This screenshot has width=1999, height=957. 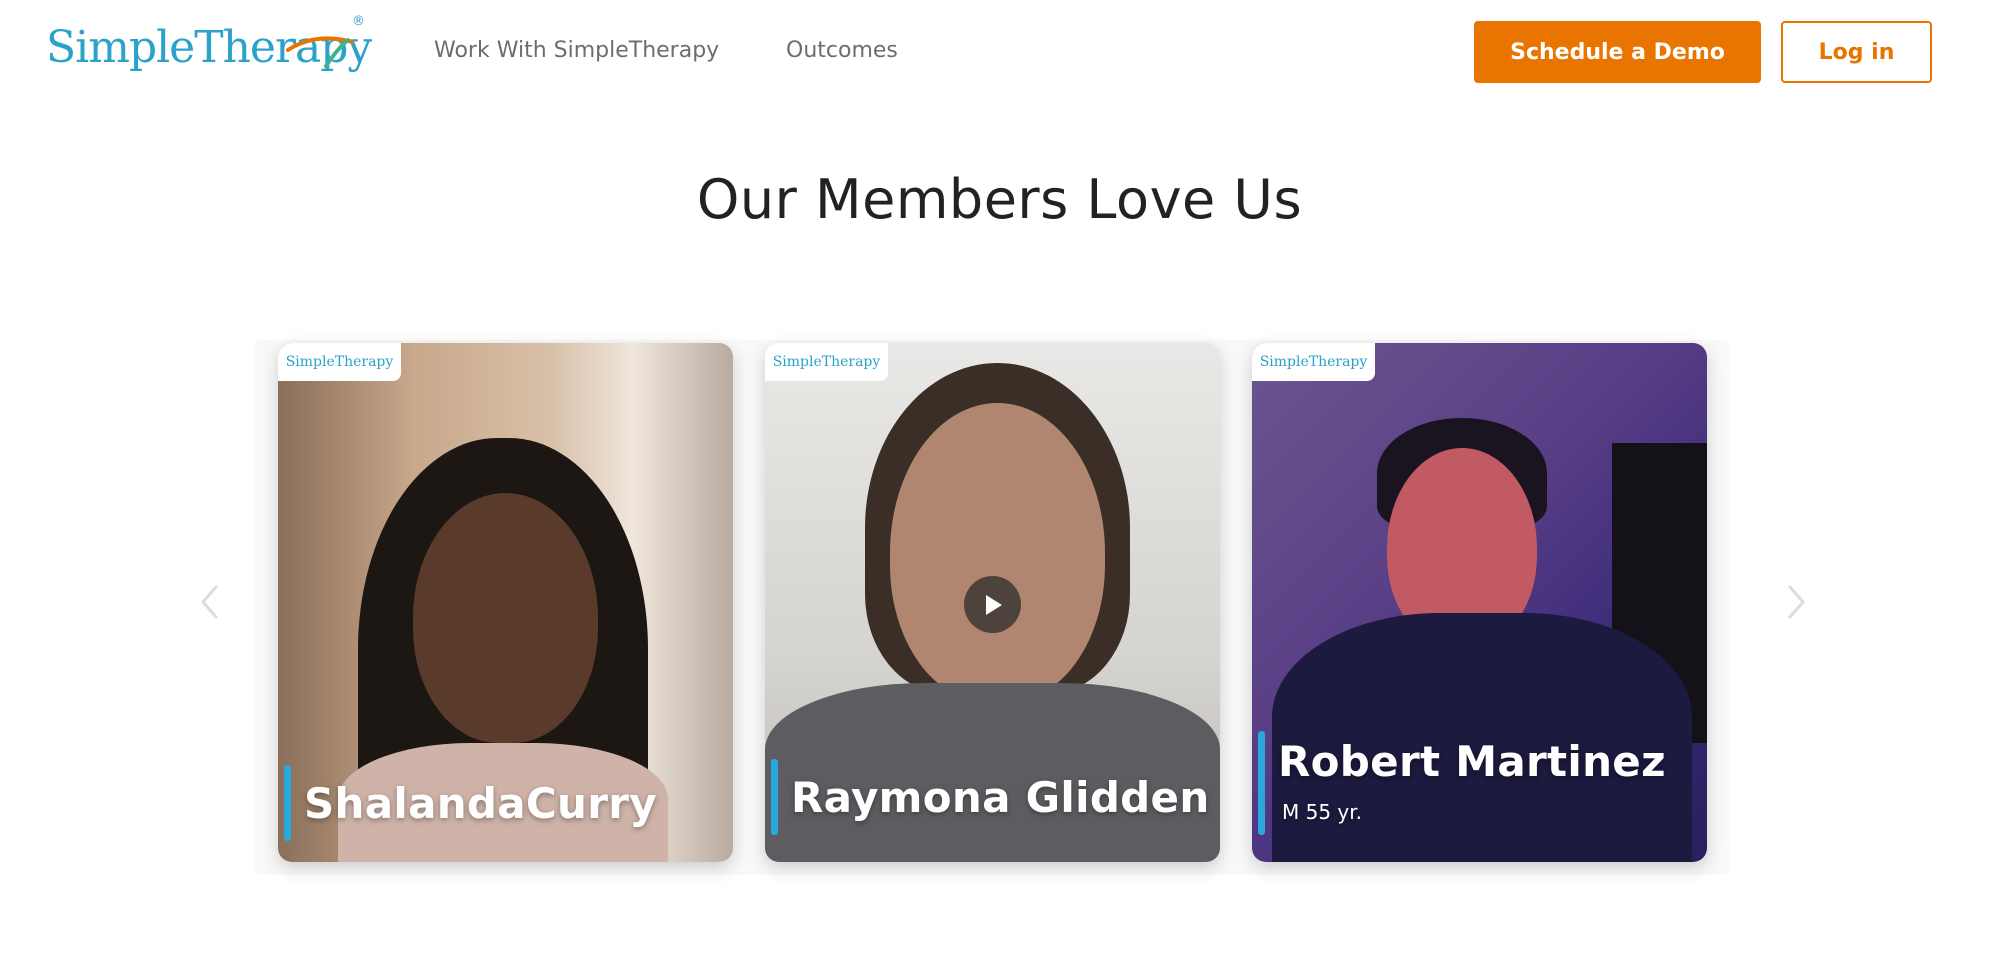 I want to click on section-title: Our Members Love Us, so click(x=999, y=199).